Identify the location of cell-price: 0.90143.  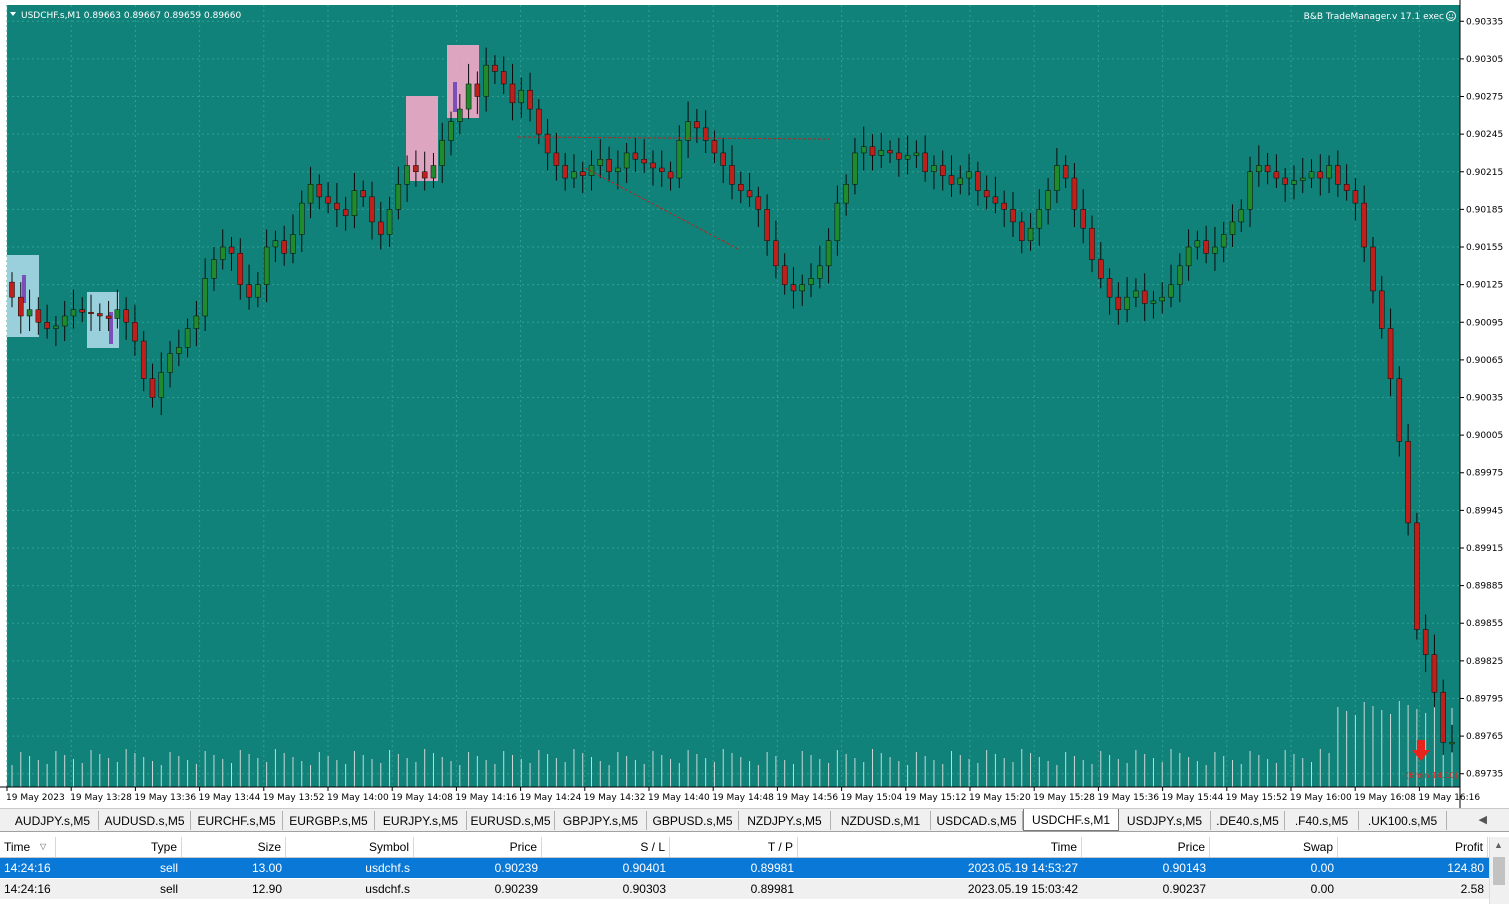
(1184, 868).